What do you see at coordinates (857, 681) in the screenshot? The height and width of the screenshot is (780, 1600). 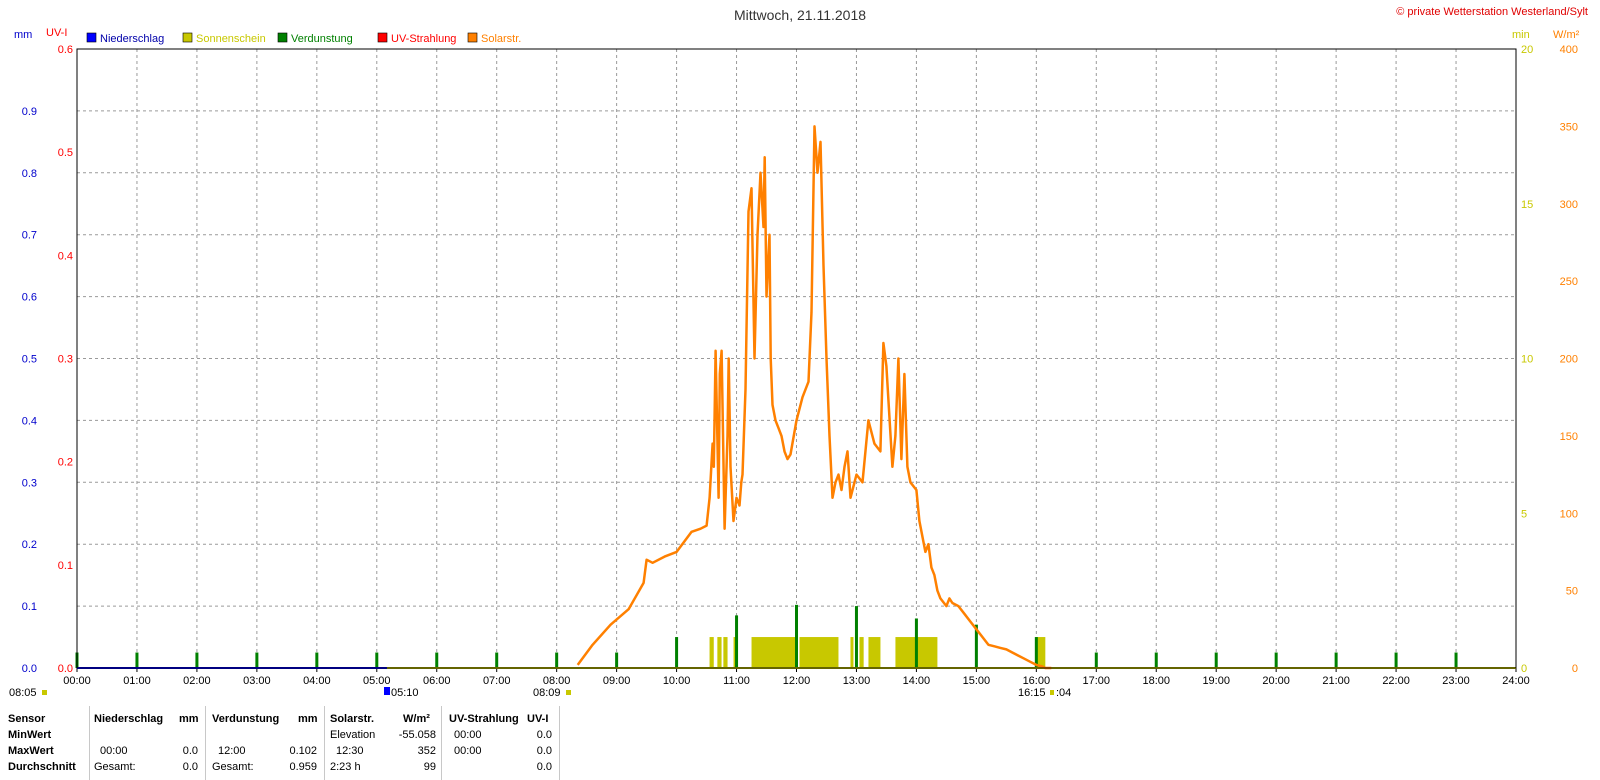 I see `x-tick-label: 13:00` at bounding box center [857, 681].